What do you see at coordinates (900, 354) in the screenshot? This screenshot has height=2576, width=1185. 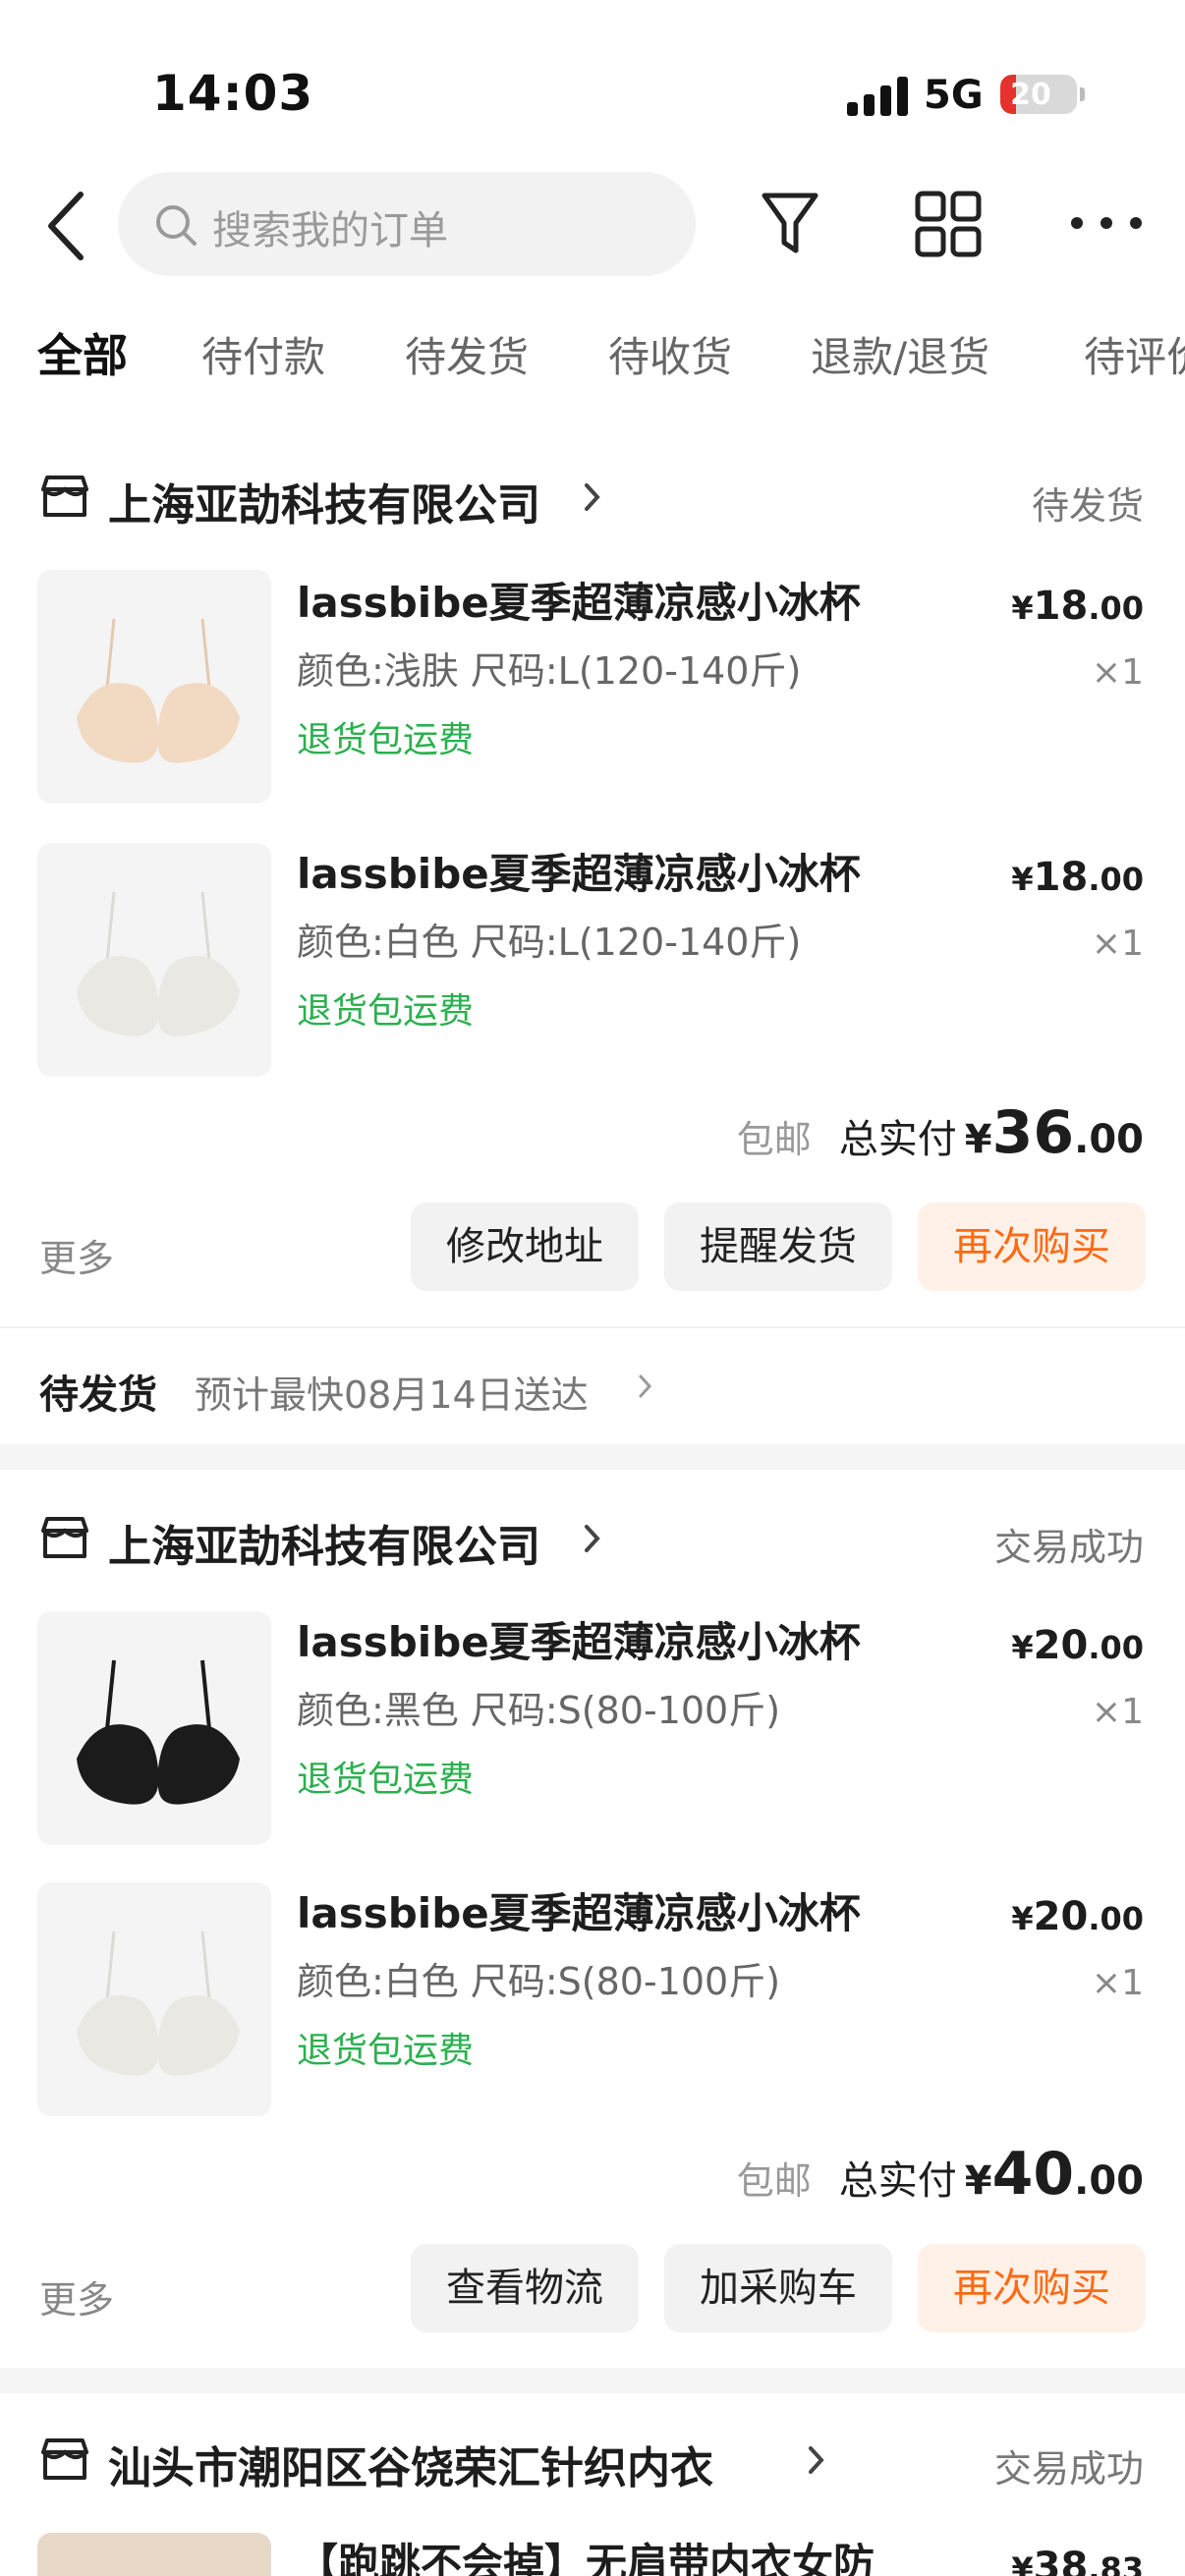 I see `tab-refund: 退款/退货` at bounding box center [900, 354].